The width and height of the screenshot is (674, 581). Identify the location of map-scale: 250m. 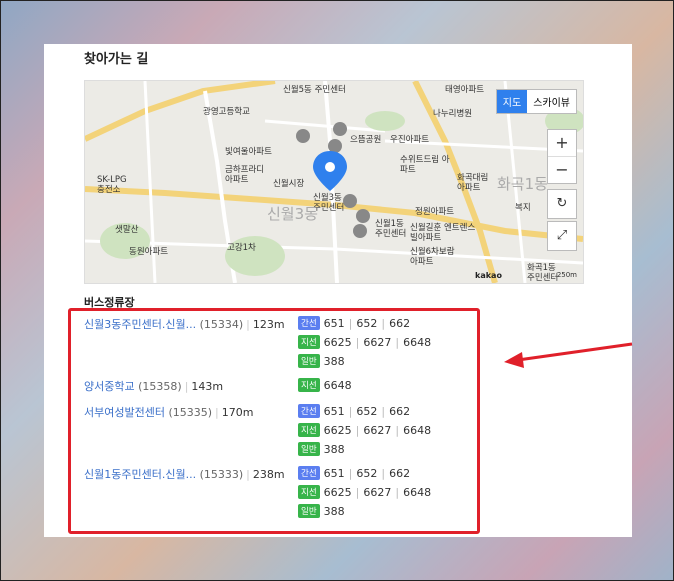
(566, 275).